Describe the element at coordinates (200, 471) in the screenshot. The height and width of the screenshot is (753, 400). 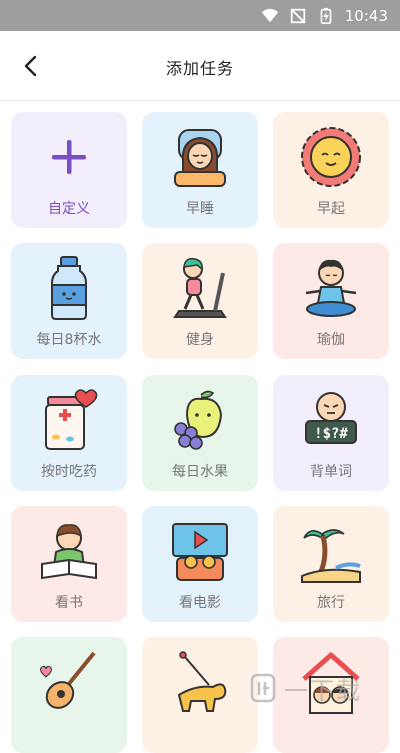
I see `task-label: 每日水果` at that location.